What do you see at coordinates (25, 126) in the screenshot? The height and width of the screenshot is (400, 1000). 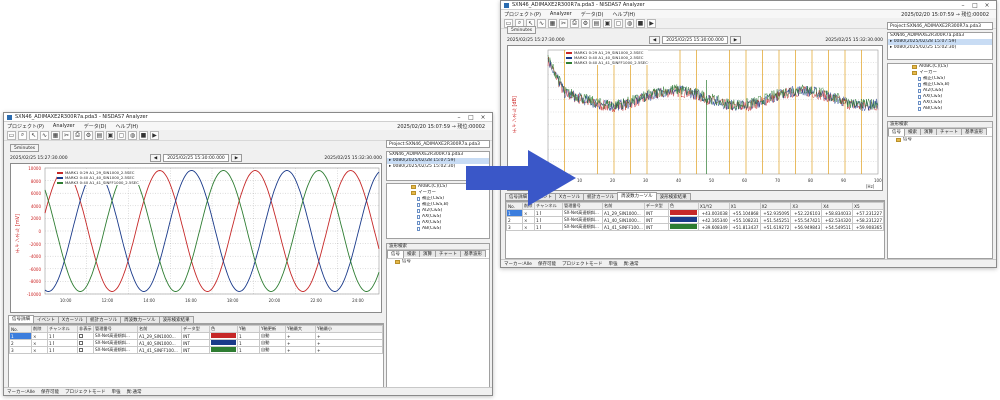 I see `menu-project: プロジェクト(P)` at bounding box center [25, 126].